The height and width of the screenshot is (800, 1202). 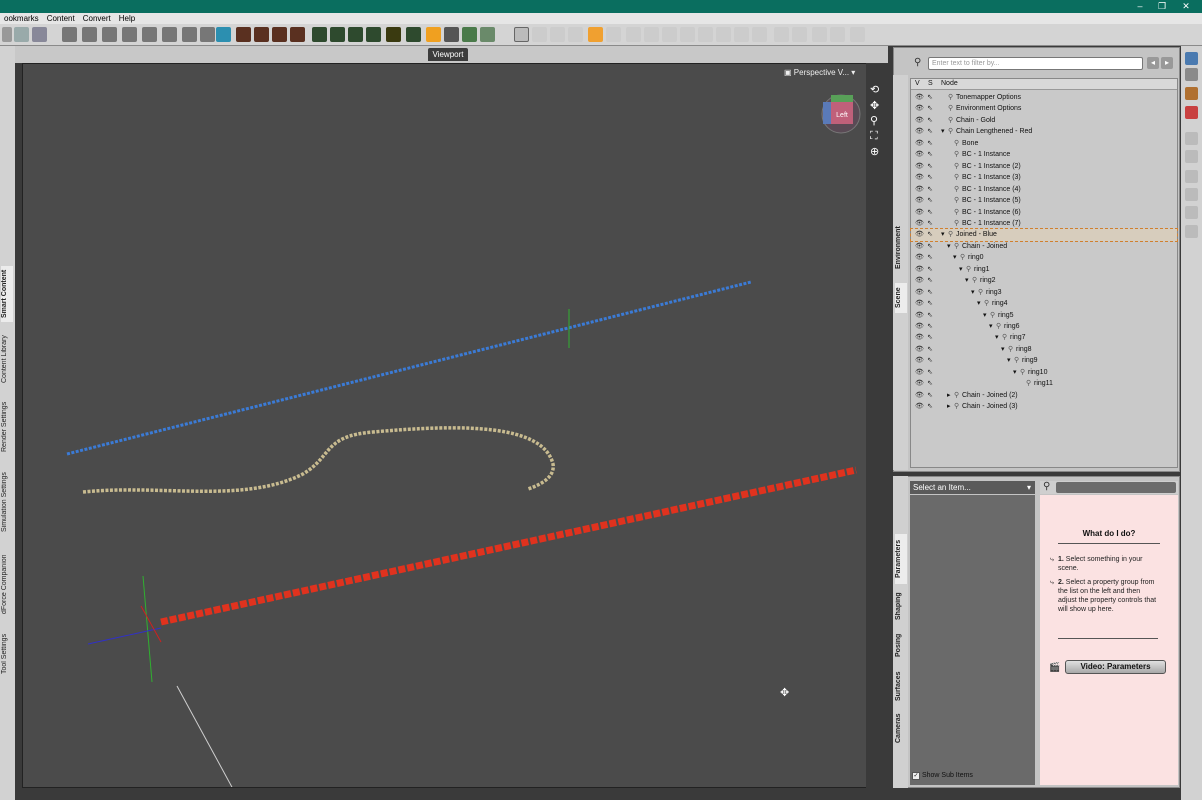 I want to click on translate-icon, so click(x=595, y=34).